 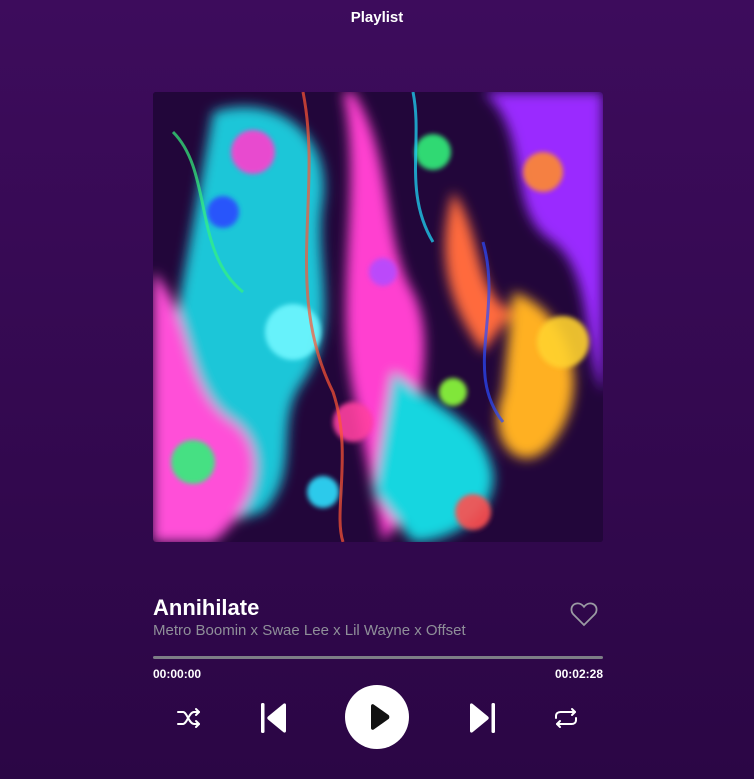 I want to click on shuffle-button, so click(x=189, y=718).